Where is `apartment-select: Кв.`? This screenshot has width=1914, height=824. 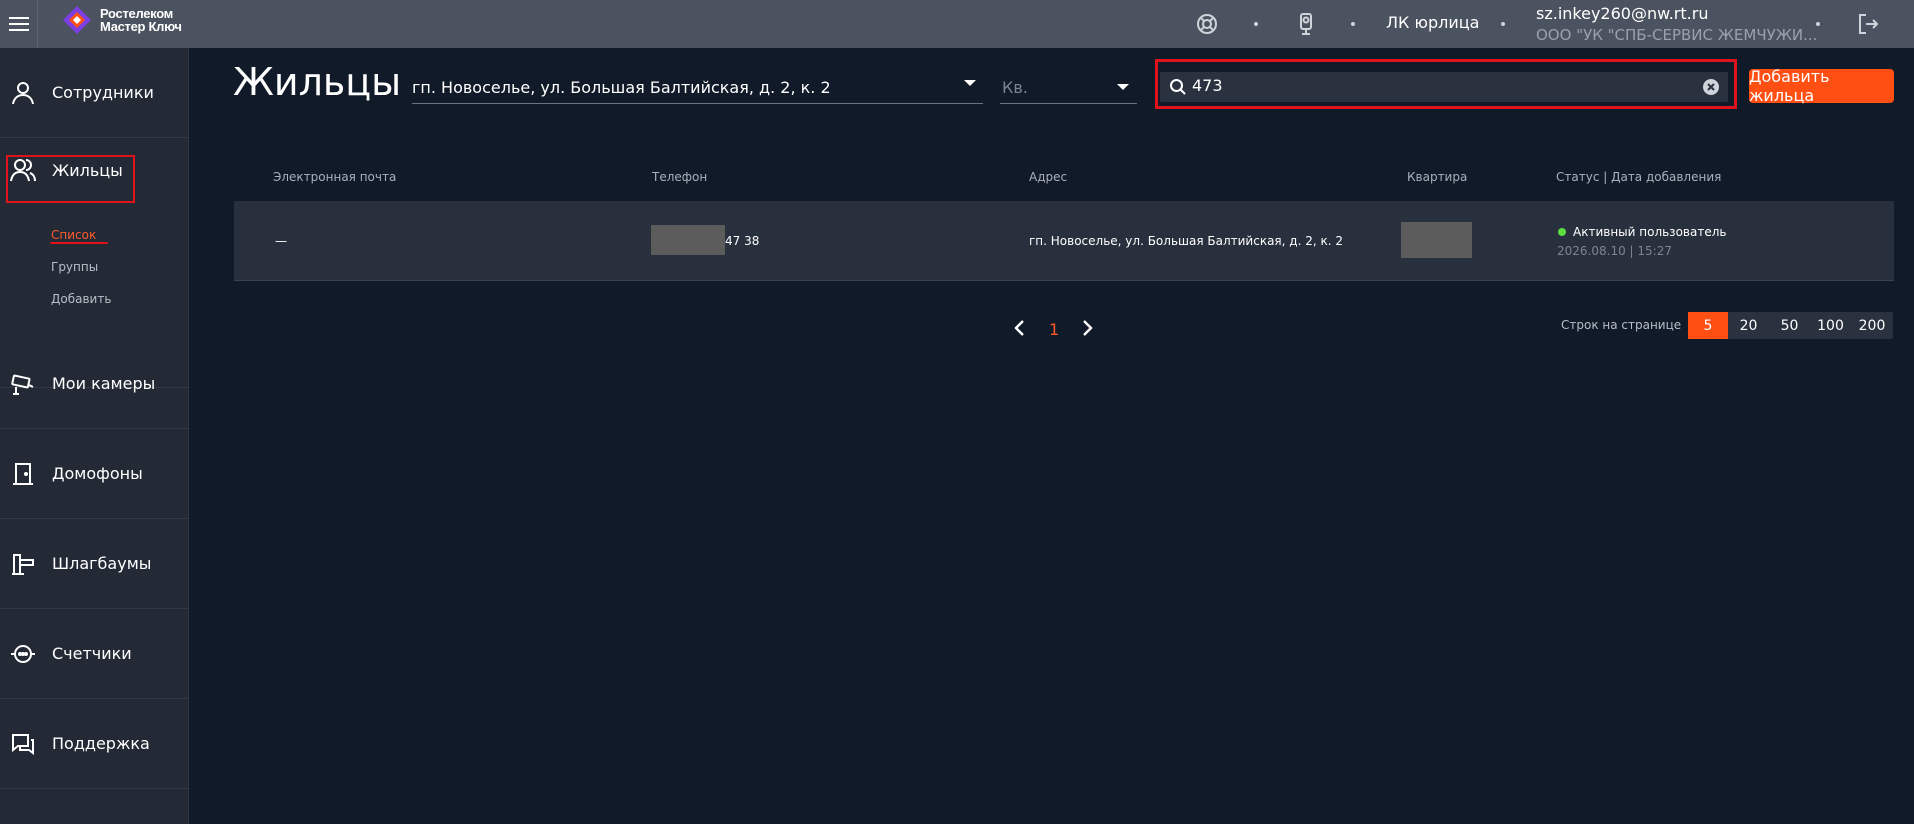
apartment-select: Кв. is located at coordinates (1068, 87).